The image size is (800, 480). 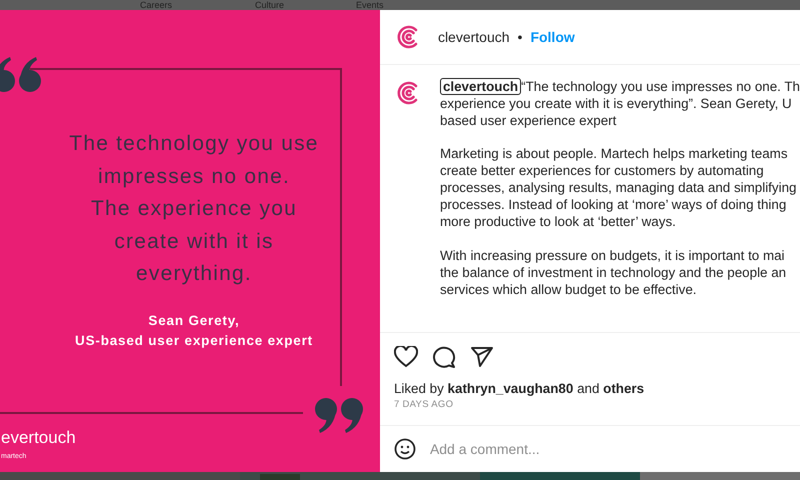 What do you see at coordinates (38, 438) in the screenshot?
I see `brand-logo-text: evertouch` at bounding box center [38, 438].